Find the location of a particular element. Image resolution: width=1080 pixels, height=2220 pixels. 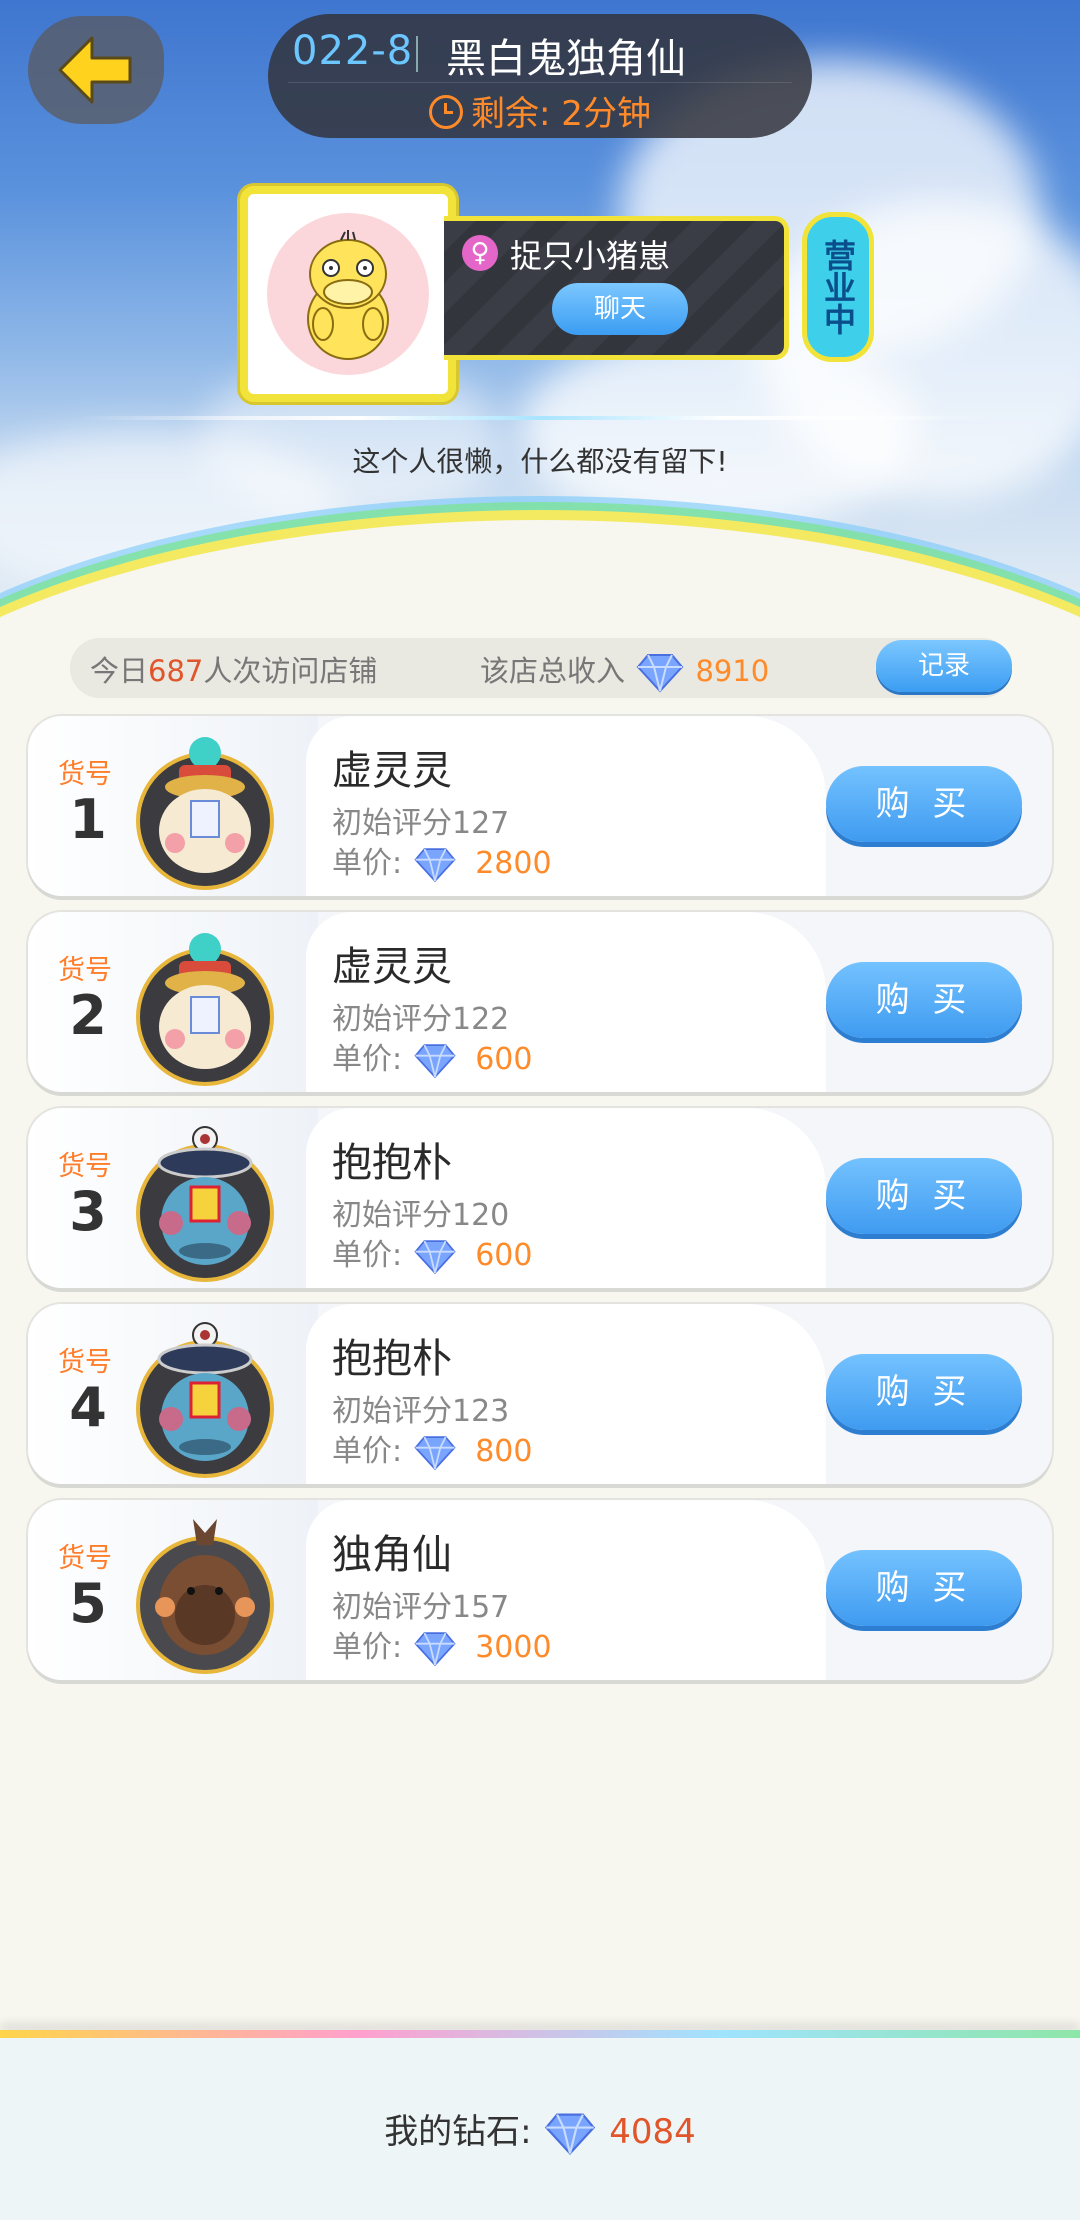

my-diamonds: 我的钻石: 4084 is located at coordinates (540, 2130).